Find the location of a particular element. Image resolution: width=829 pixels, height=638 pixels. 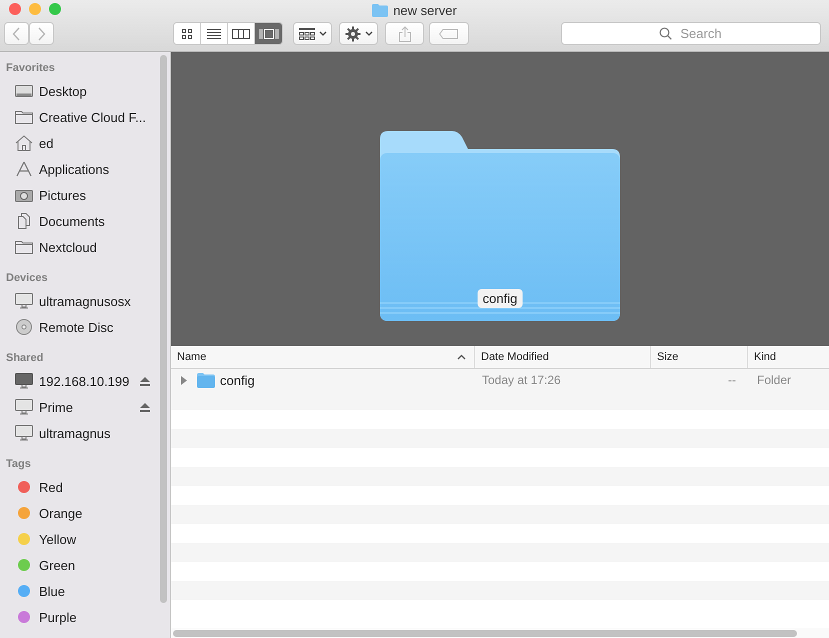

cover-flow-button is located at coordinates (268, 33).